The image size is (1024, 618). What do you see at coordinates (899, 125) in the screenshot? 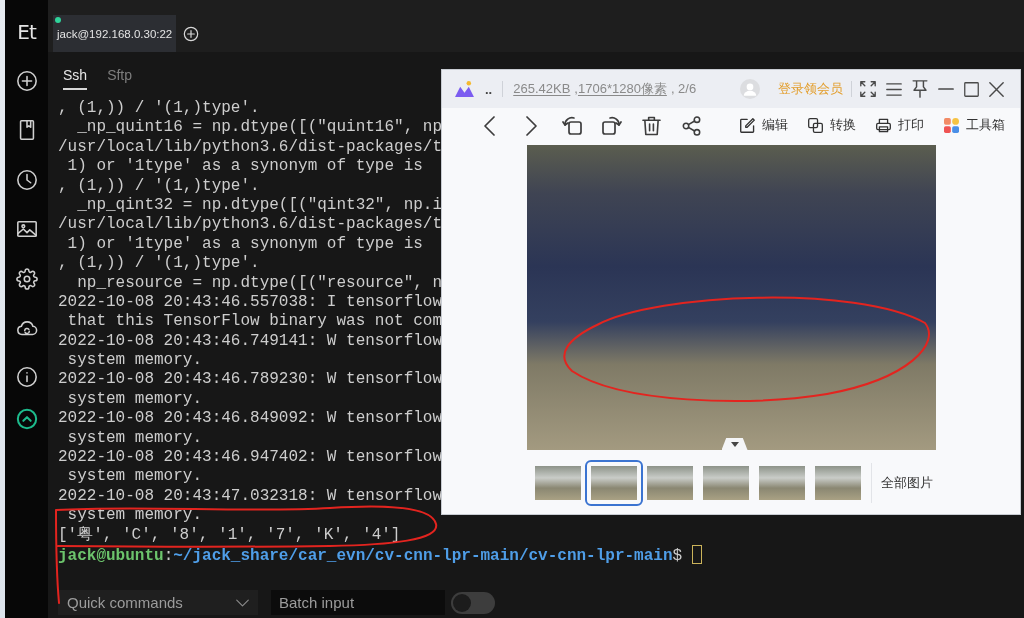
I see `toolbar-button: 打印` at bounding box center [899, 125].